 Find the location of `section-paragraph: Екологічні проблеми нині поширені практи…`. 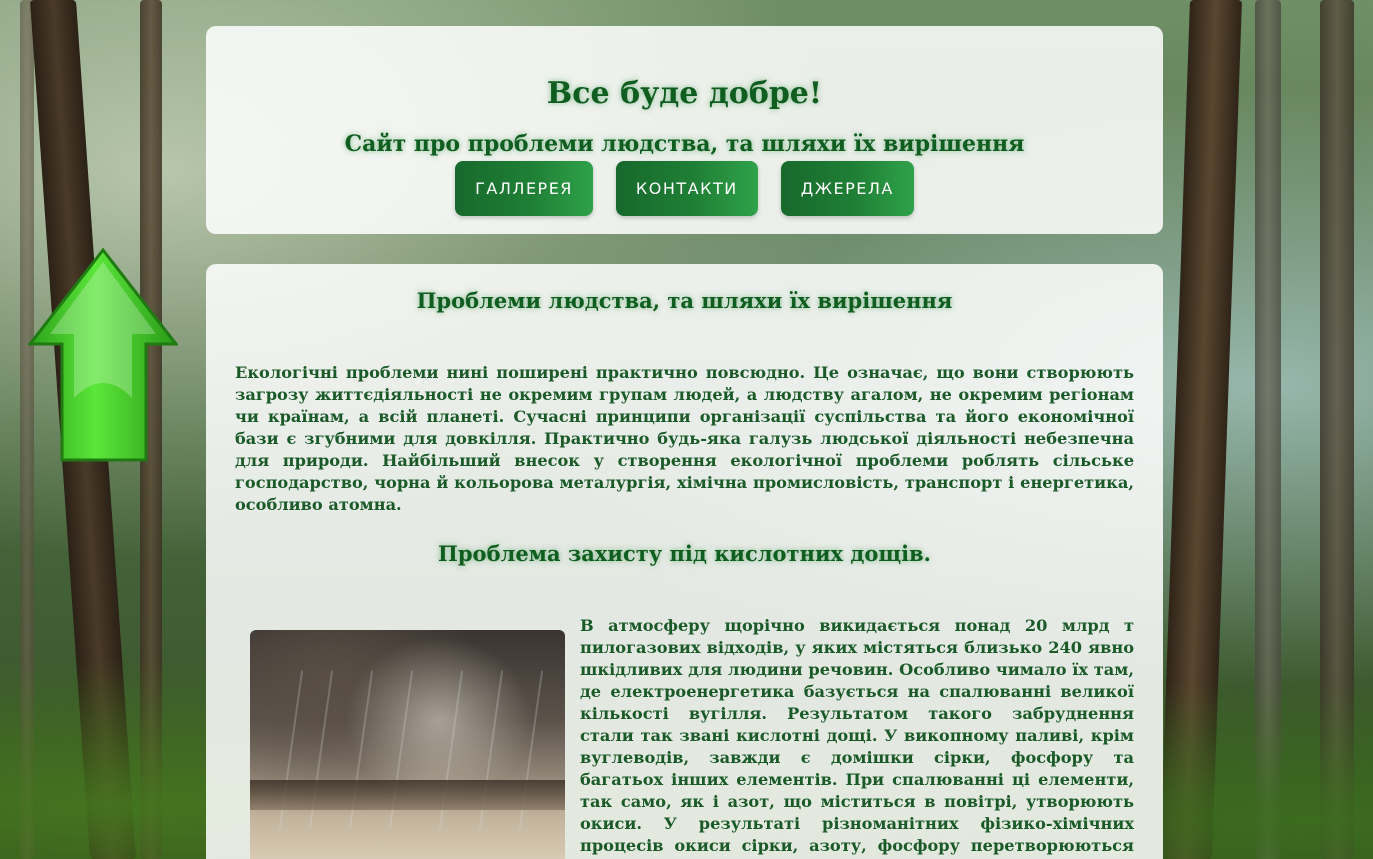

section-paragraph: Екологічні проблеми нині поширені практи… is located at coordinates (684, 438).